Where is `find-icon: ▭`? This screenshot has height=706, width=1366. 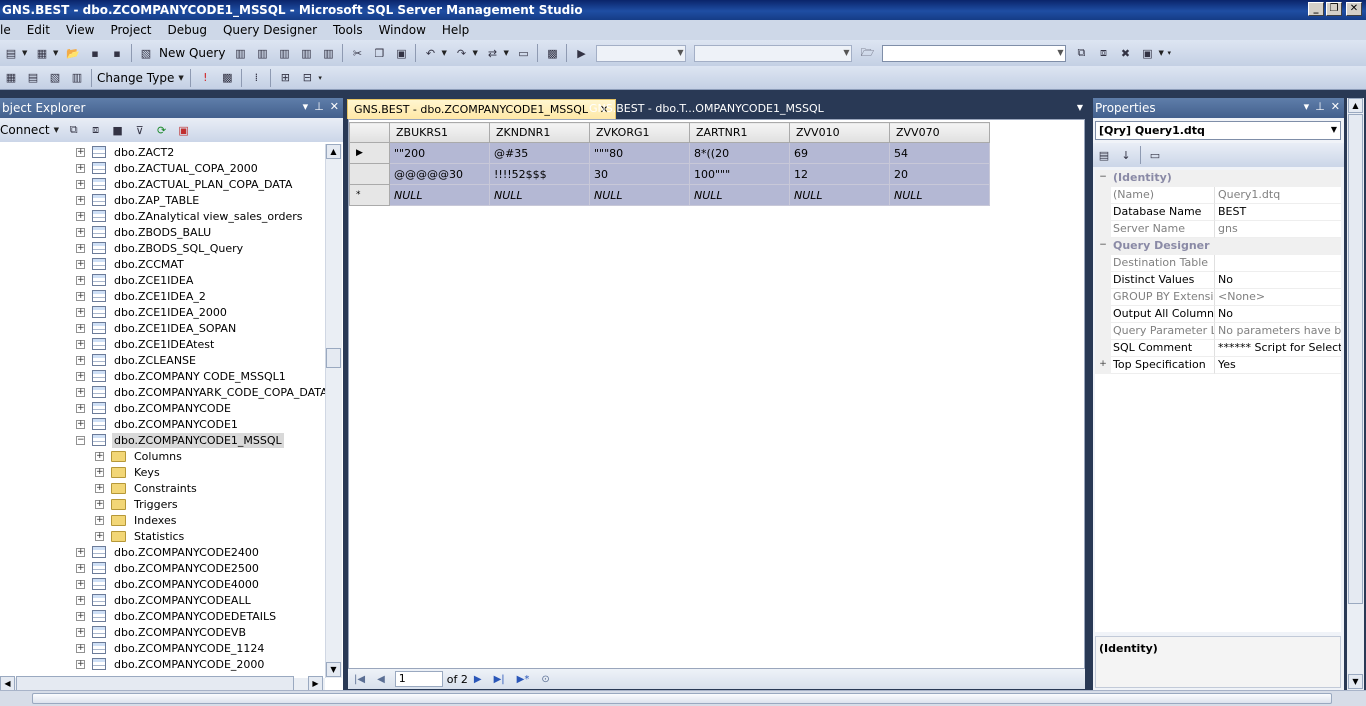 find-icon: ▭ is located at coordinates (523, 53).